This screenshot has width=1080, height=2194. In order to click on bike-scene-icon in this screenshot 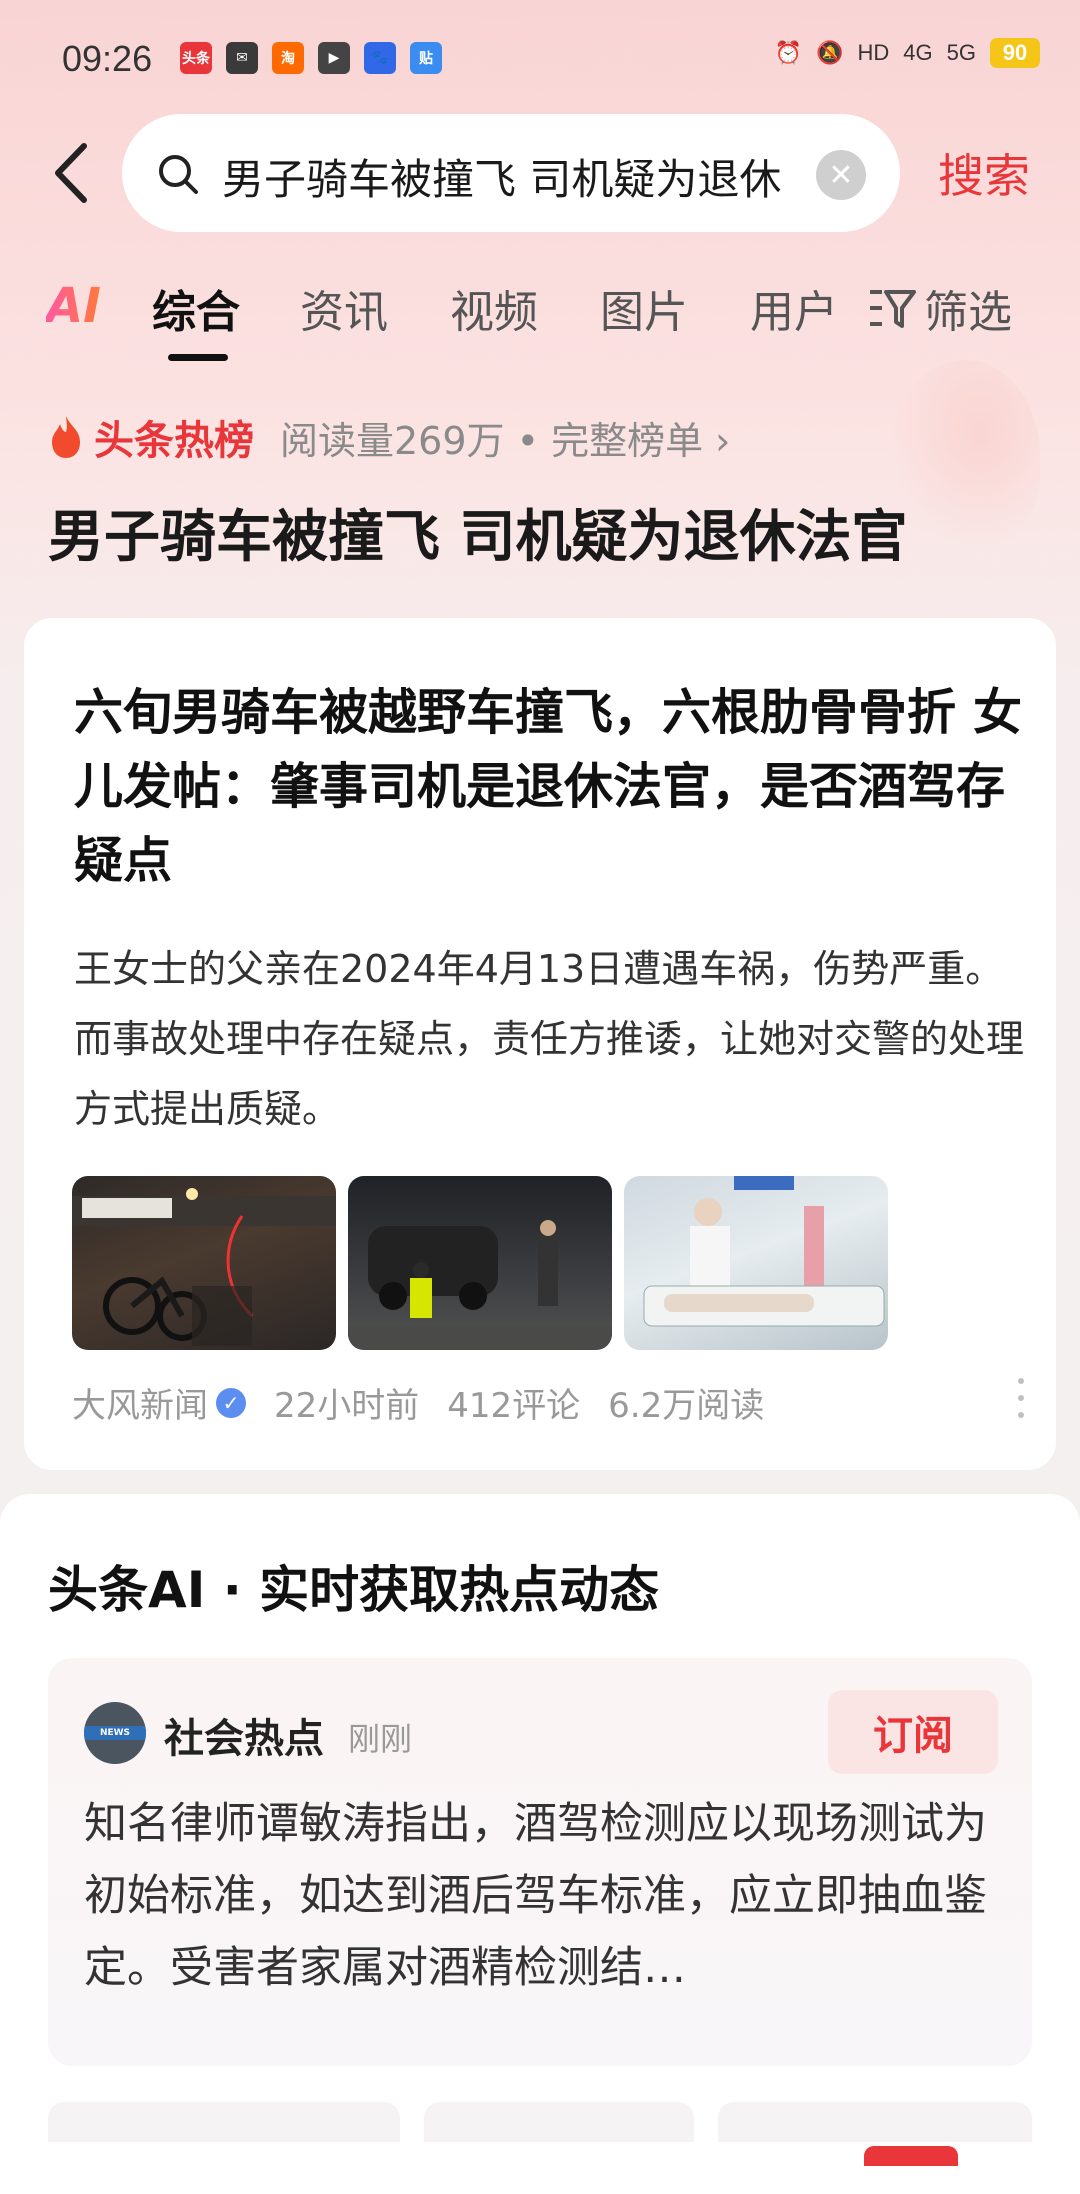, I will do `click(204, 1267)`.